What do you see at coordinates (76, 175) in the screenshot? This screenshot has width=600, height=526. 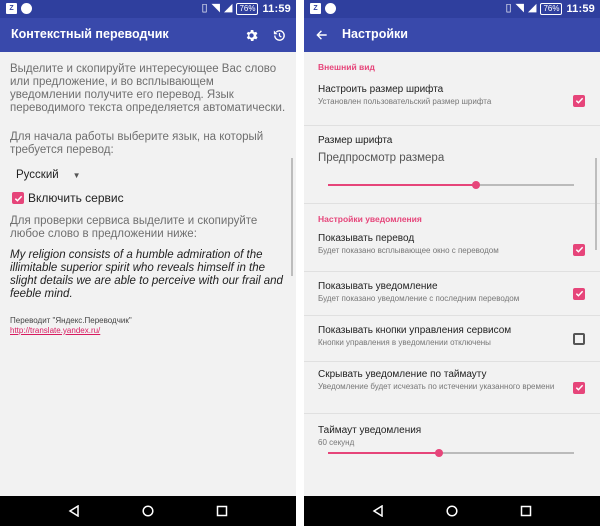 I see `dropdown-caret-icon: ▼` at bounding box center [76, 175].